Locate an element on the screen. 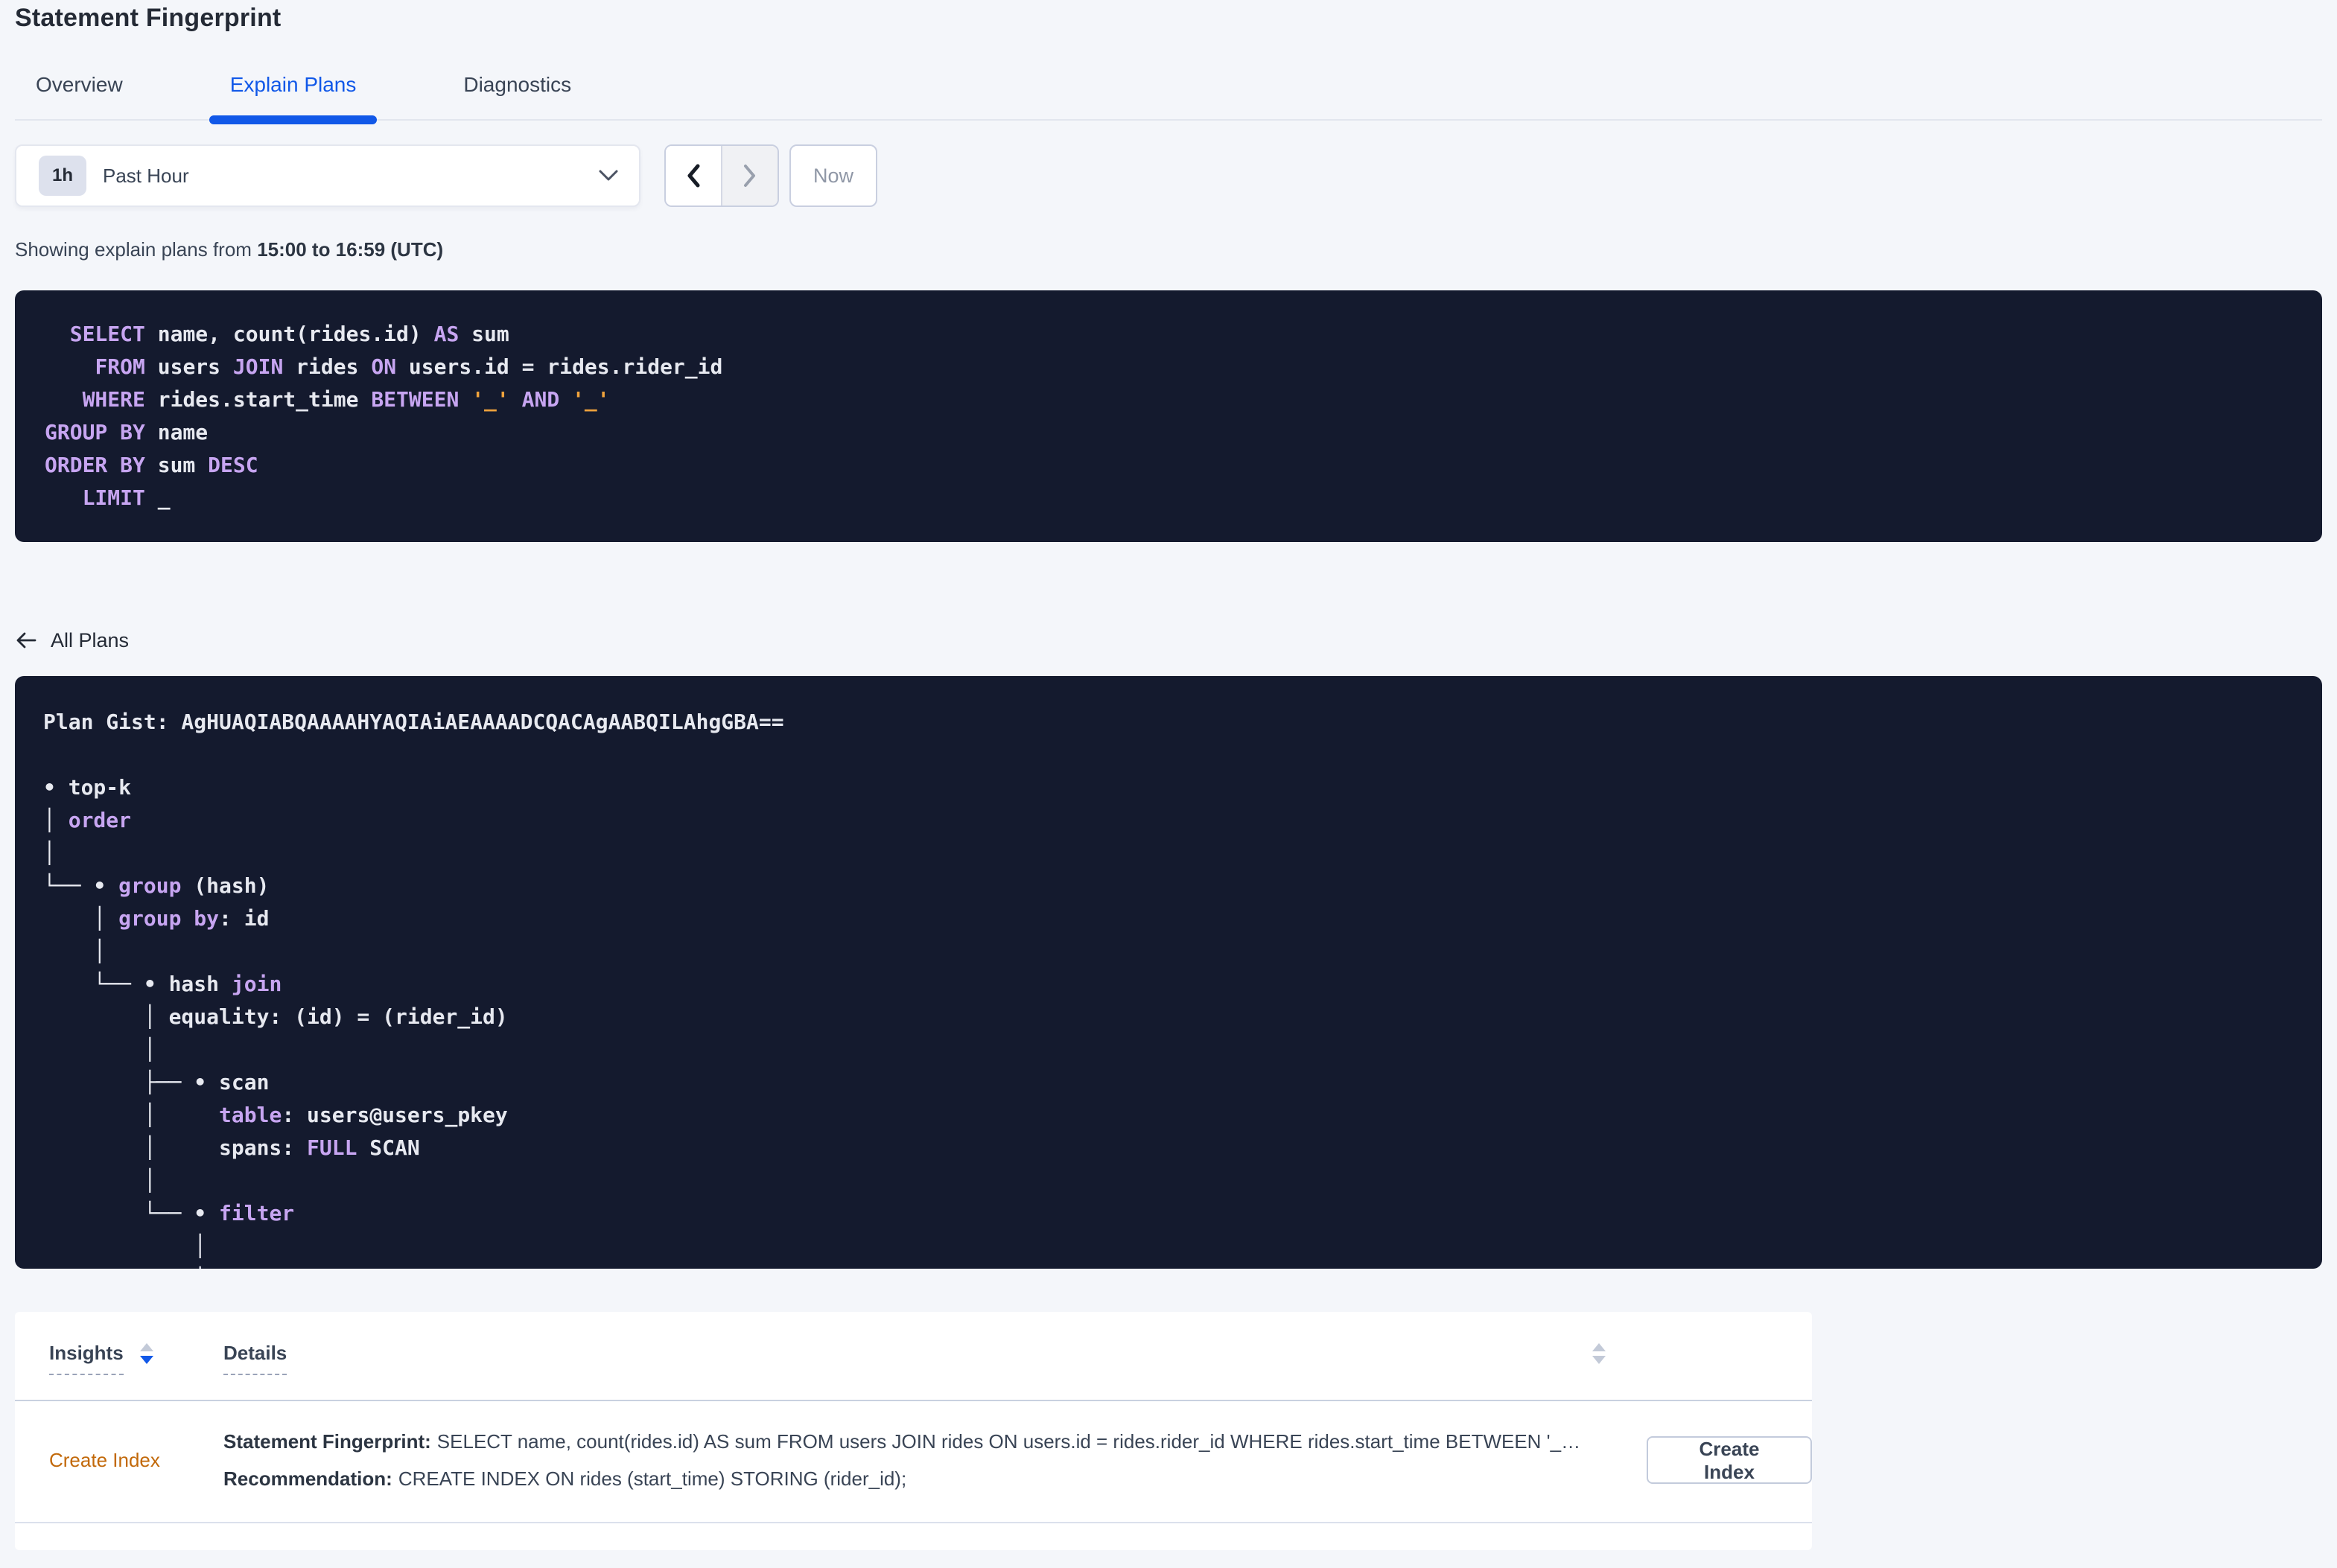  time-range-label: Past Hour is located at coordinates (146, 175).